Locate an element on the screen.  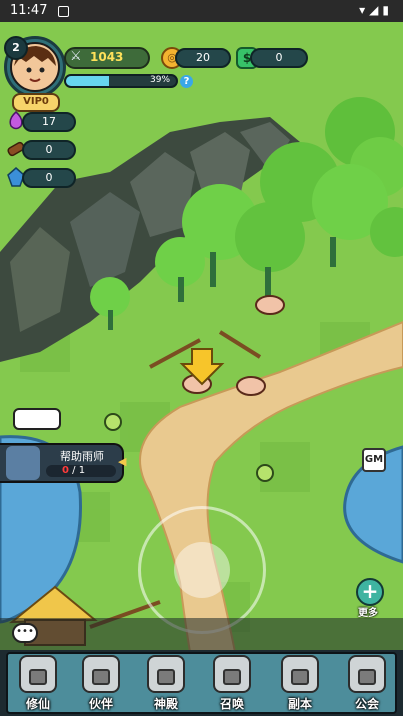
gm-button: GM is located at coordinates (374, 460).